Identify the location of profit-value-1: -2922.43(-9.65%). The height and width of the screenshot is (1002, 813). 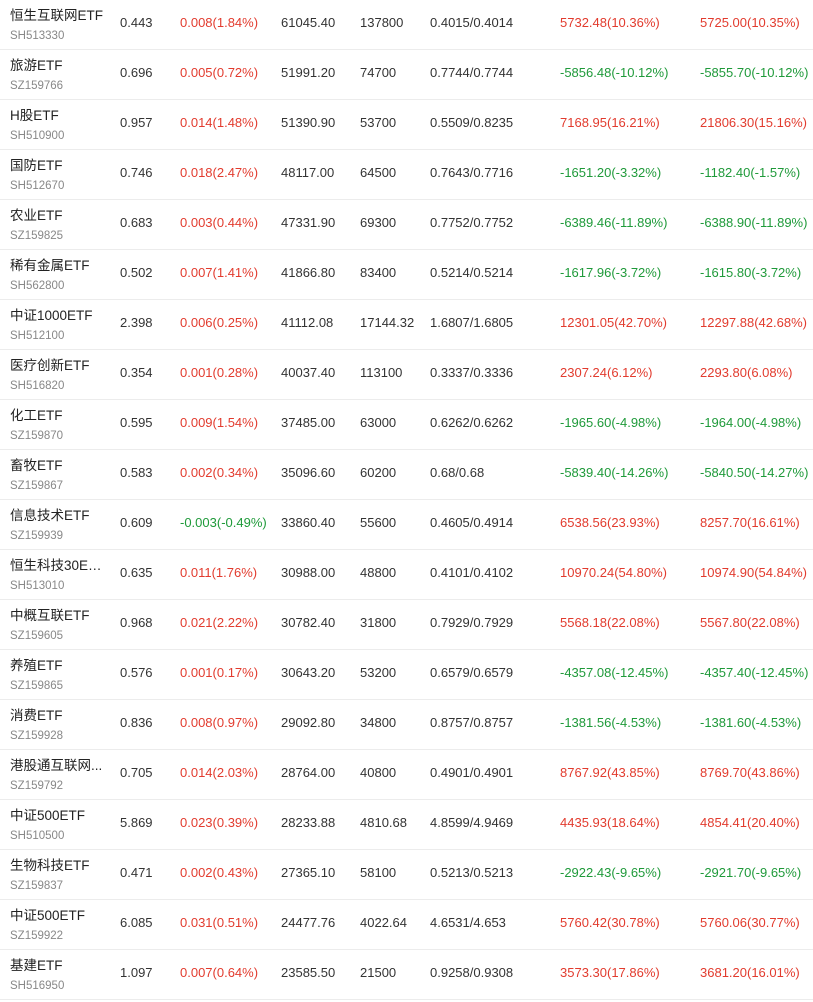
(611, 872).